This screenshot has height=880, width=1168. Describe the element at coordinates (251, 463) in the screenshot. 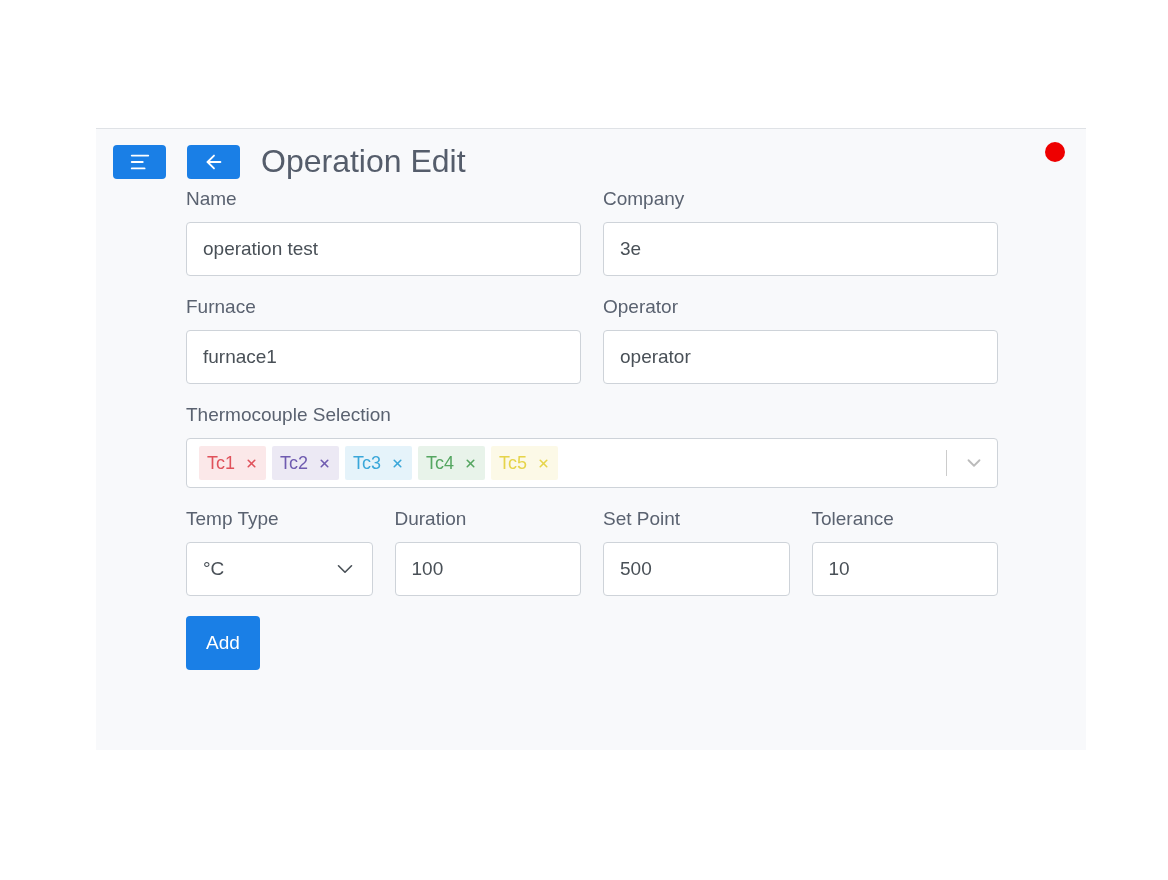

I see `remove-icon` at that location.